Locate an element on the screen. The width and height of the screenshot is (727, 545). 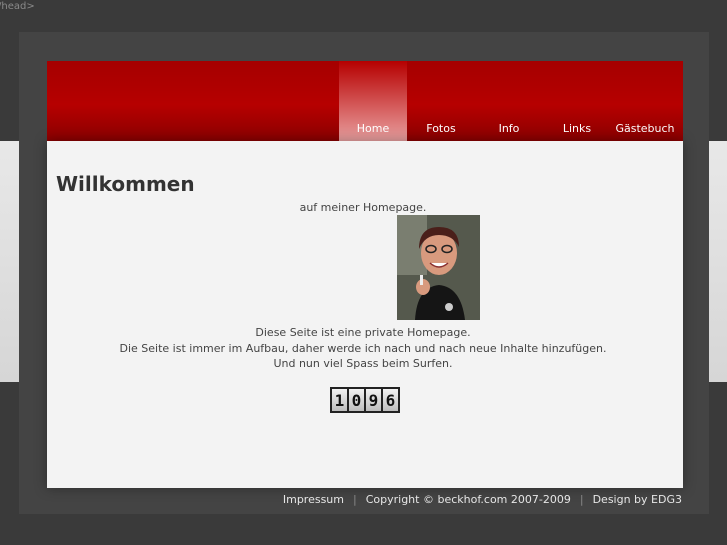
nav-item-label: Gästebuch is located at coordinates (645, 128).